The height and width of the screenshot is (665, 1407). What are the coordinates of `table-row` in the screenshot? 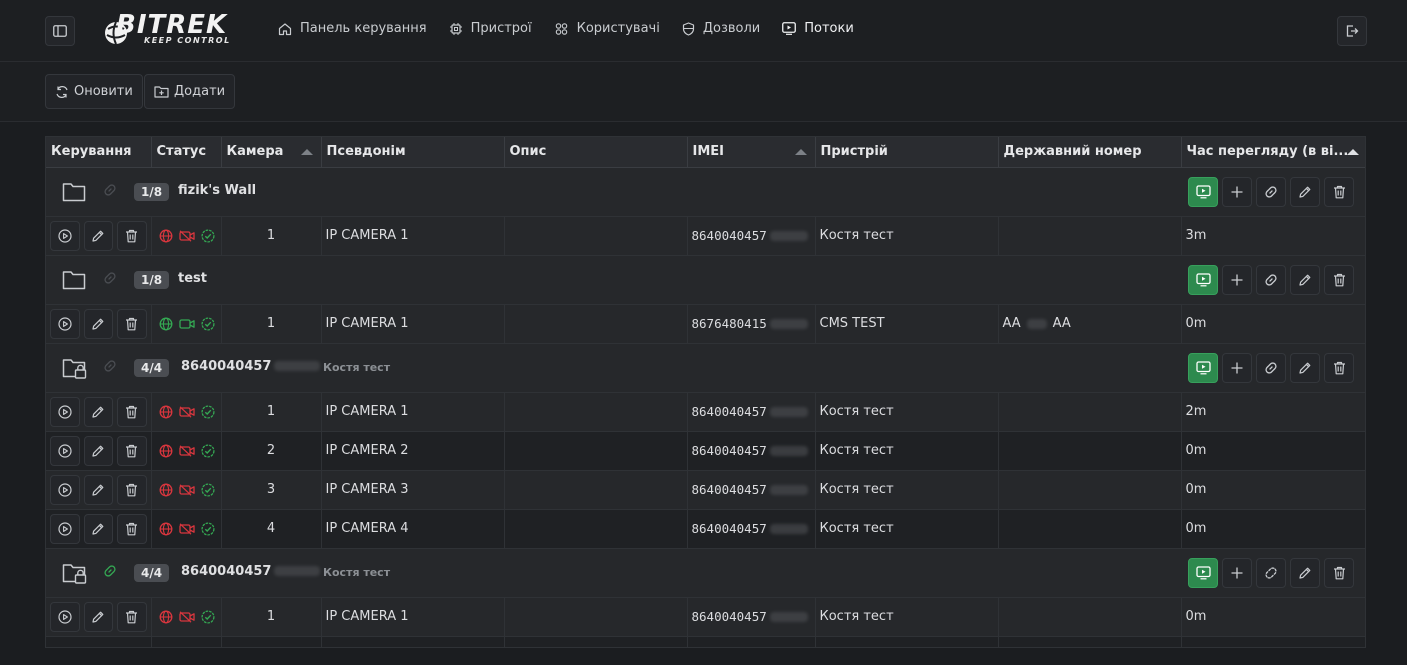 It's located at (705, 641).